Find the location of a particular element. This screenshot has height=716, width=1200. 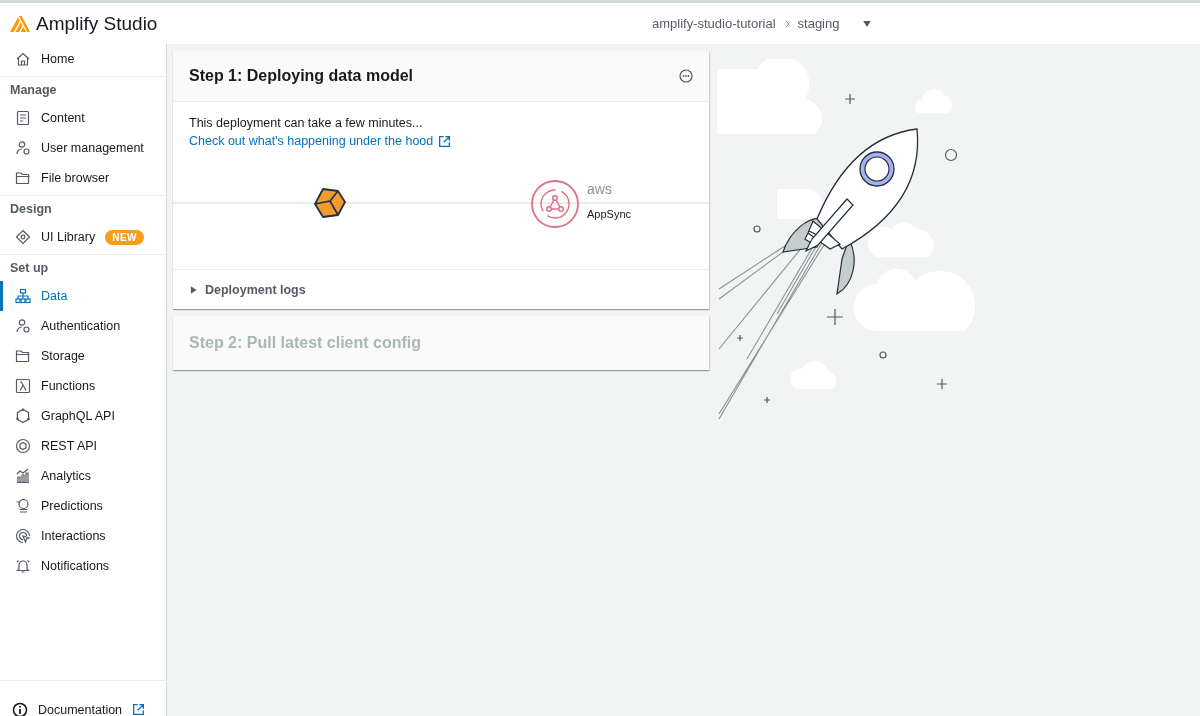

nav-link: Functions is located at coordinates (83, 386).